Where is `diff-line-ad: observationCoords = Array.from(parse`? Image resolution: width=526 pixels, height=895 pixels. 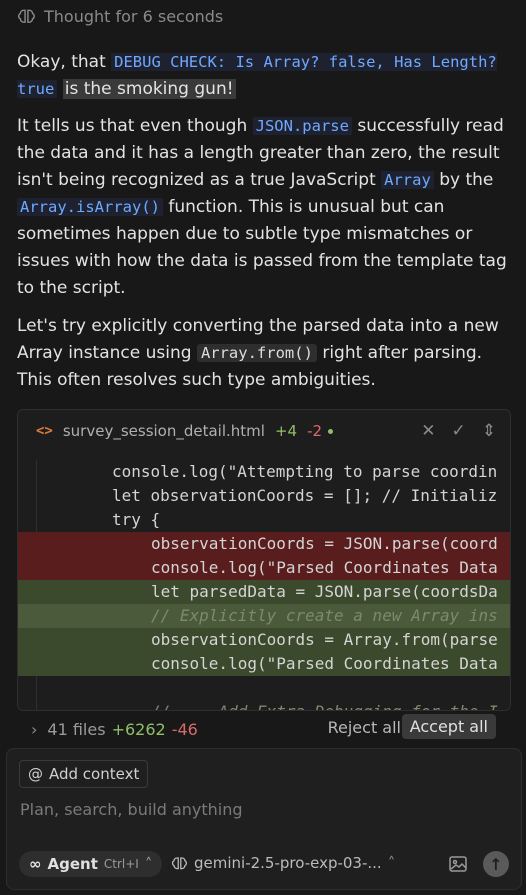
diff-line-ad: observationCoords = Array.from(parse is located at coordinates (264, 640).